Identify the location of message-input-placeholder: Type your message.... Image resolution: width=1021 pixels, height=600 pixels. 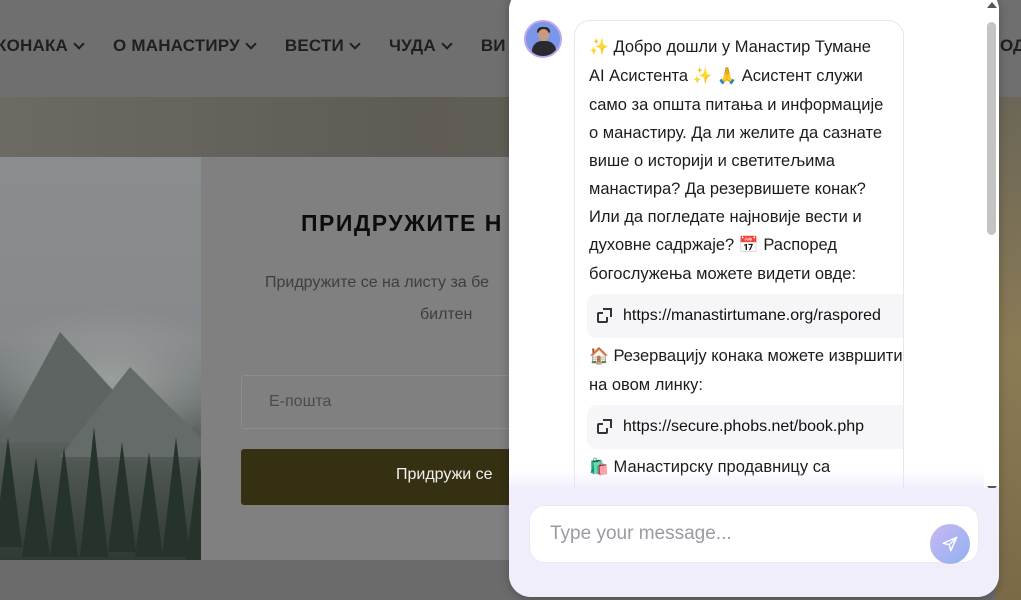
(641, 533).